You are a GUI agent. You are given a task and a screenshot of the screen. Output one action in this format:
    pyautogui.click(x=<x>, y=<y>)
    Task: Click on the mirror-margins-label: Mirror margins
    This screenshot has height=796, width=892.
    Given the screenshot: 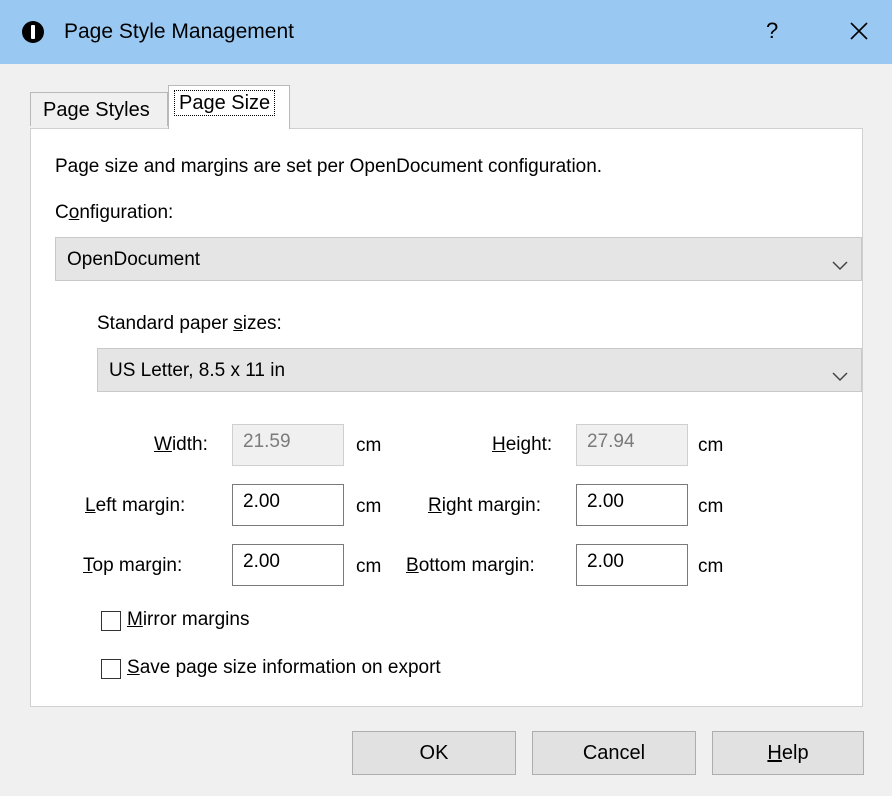 What is the action you would take?
    pyautogui.click(x=188, y=620)
    